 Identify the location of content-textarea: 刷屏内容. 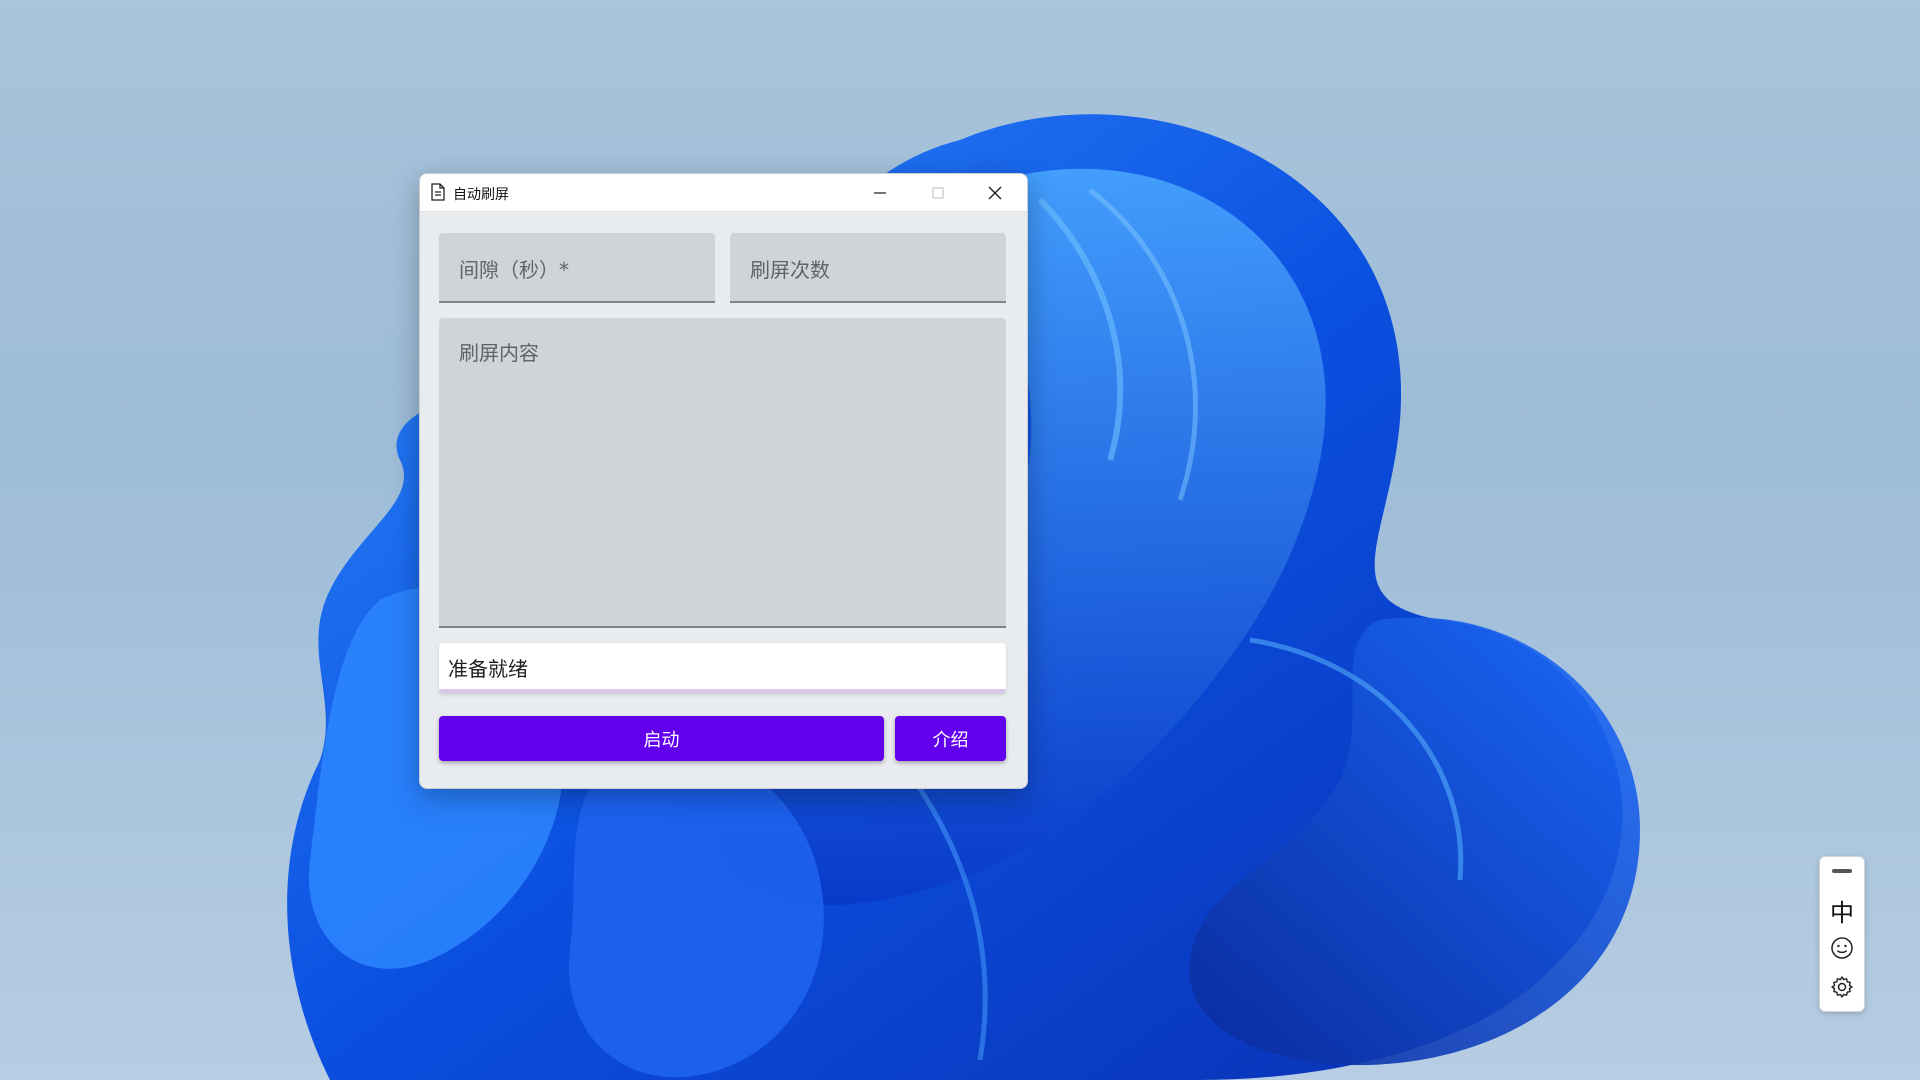
(722, 473).